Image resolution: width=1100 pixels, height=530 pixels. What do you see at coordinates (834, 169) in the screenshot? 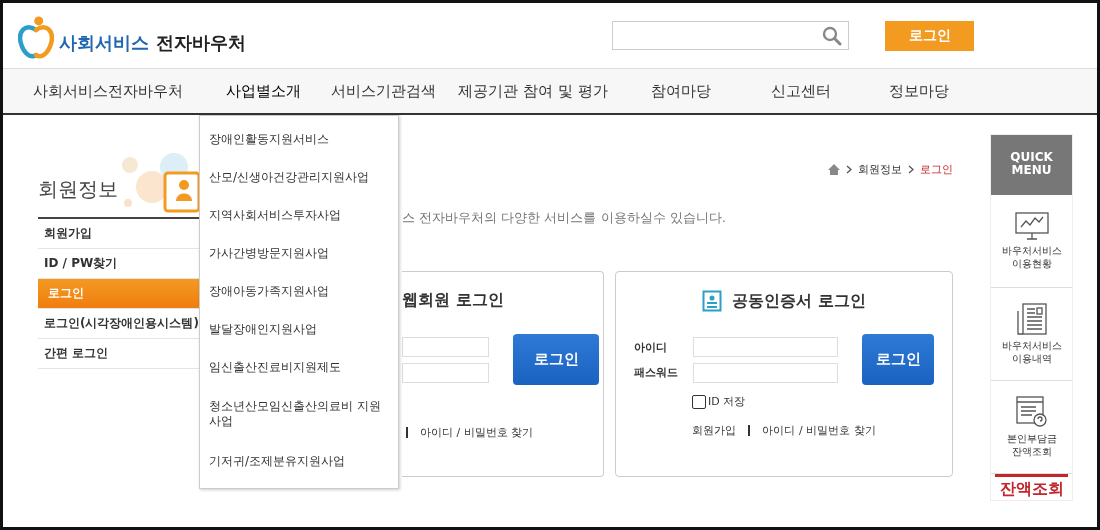
I see `home-icon` at bounding box center [834, 169].